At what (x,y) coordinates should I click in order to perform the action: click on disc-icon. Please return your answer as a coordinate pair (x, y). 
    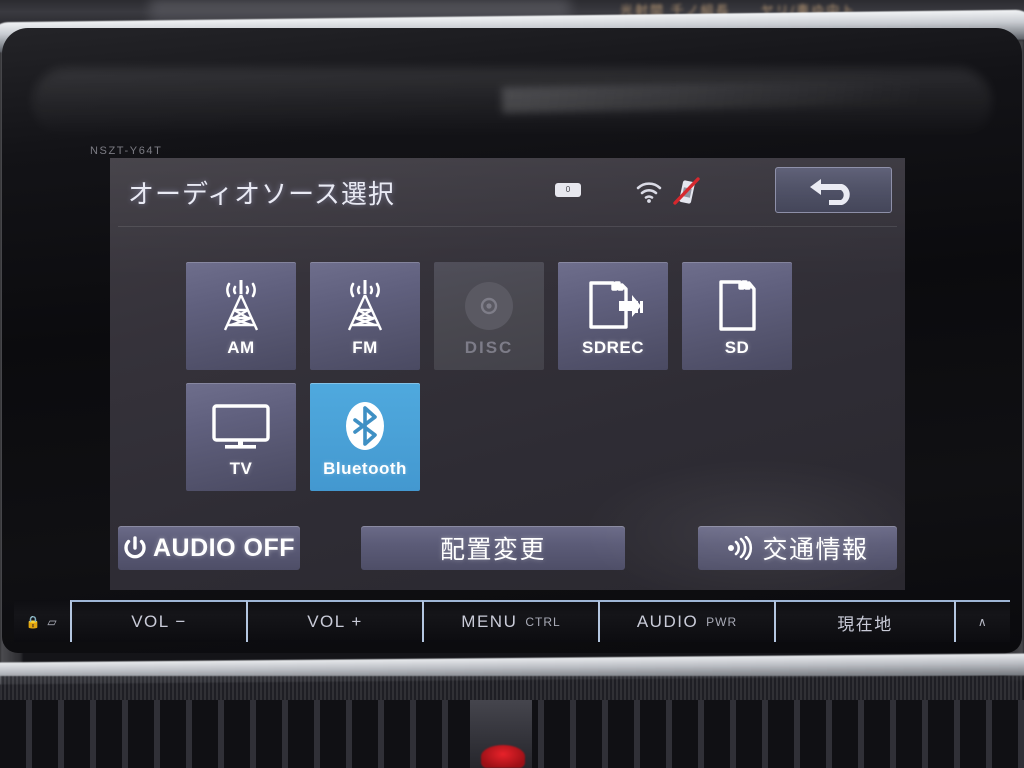
    Looking at the image, I should click on (489, 306).